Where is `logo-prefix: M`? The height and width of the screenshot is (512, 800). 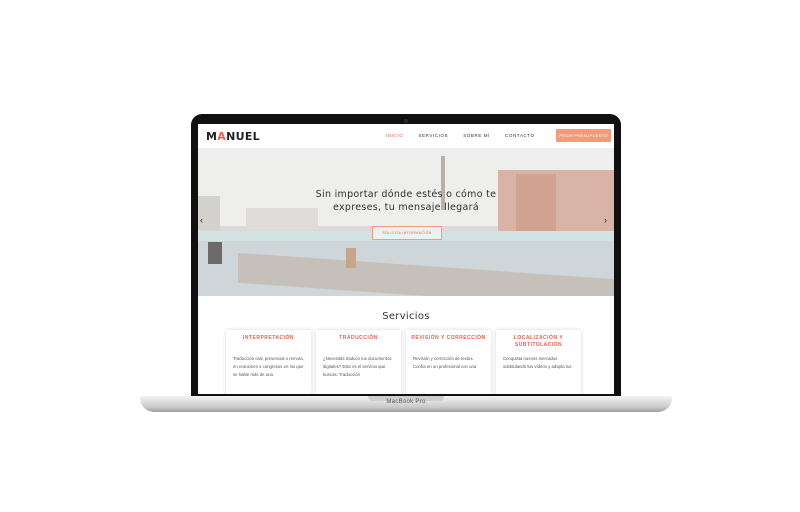 logo-prefix: M is located at coordinates (212, 136).